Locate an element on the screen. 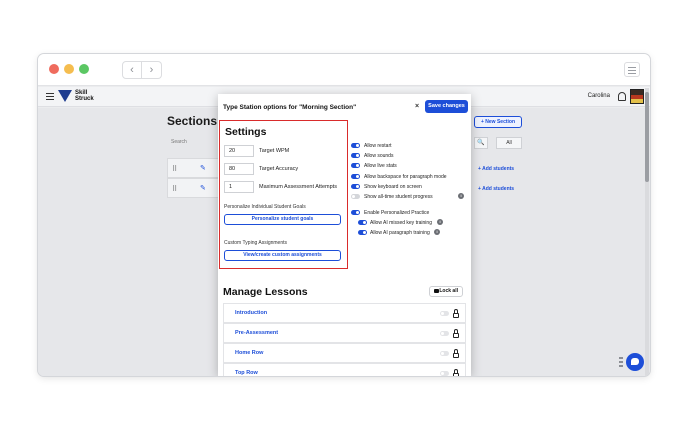  personalize-goals-button: Personalize student goals is located at coordinates (282, 219).